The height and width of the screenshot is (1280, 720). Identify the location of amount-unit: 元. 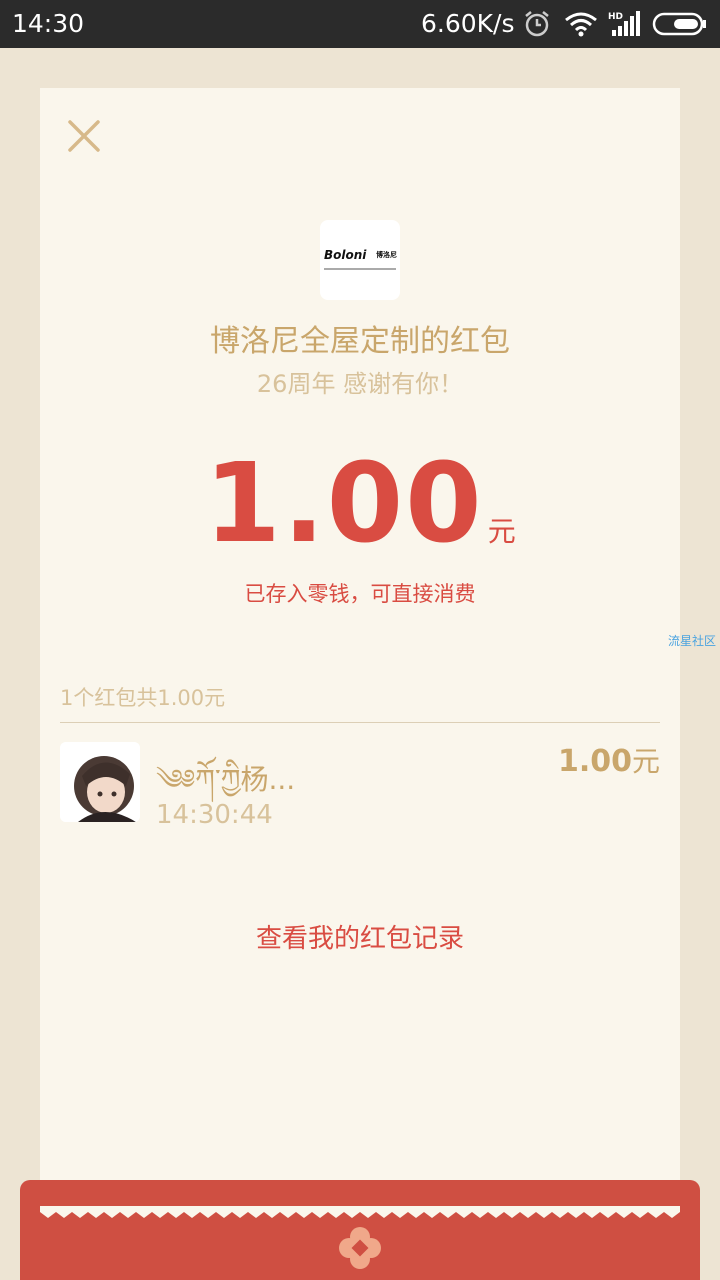
(501, 531).